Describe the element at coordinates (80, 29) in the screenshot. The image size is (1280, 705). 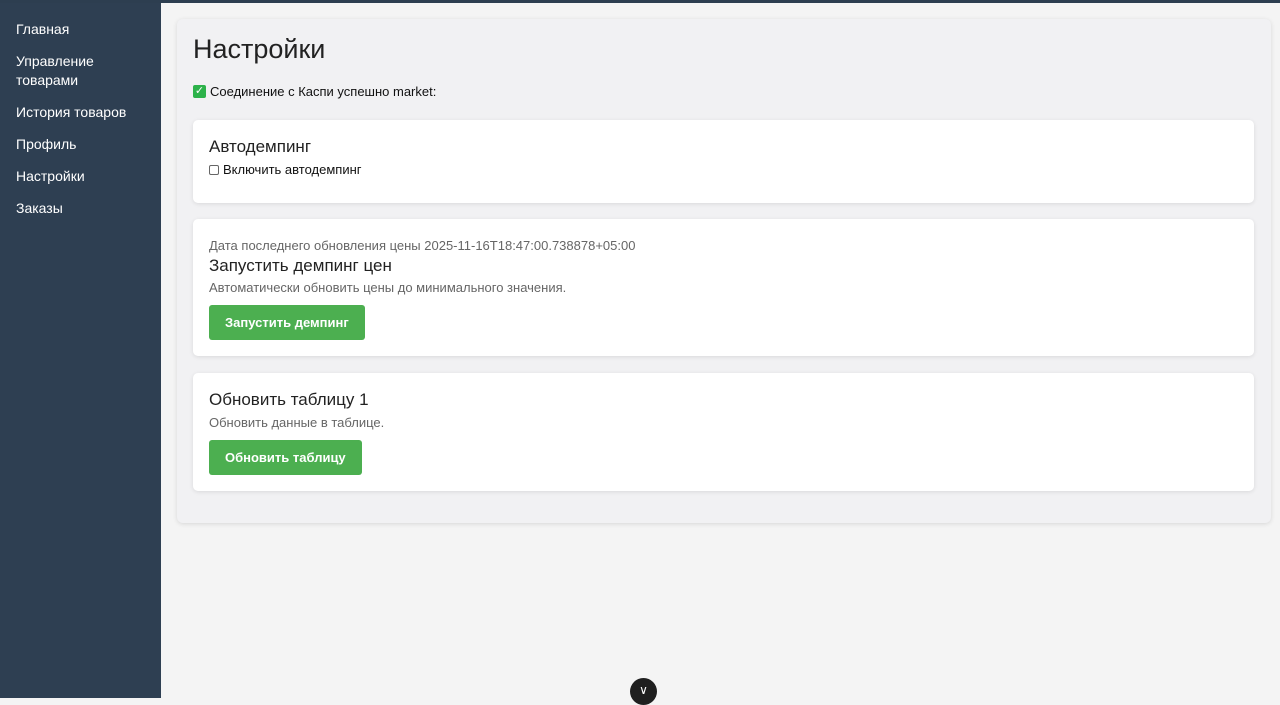
I see `sidebar-item-home: Главная` at that location.